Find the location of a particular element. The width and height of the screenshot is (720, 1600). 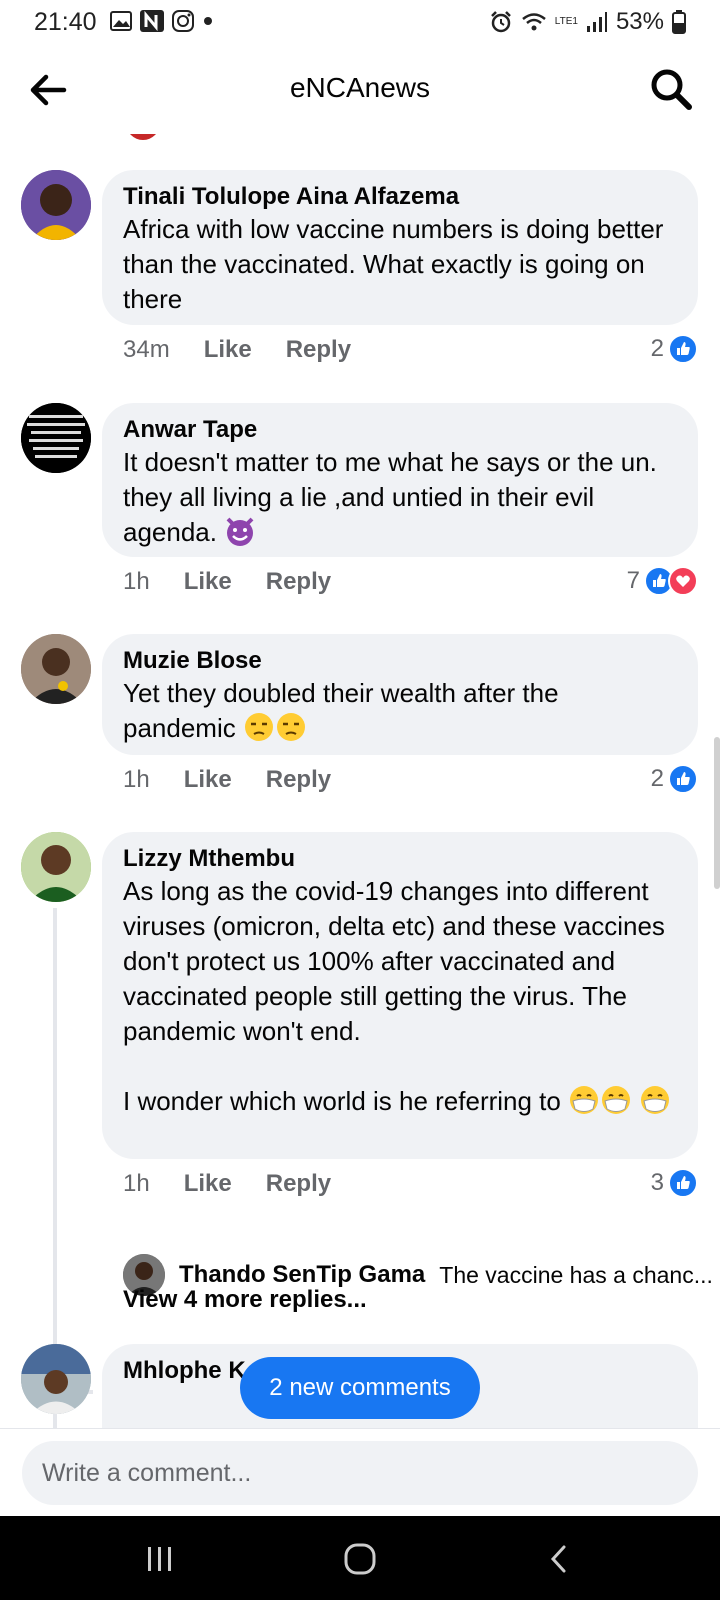

reaction-summary: 7 is located at coordinates (662, 581).